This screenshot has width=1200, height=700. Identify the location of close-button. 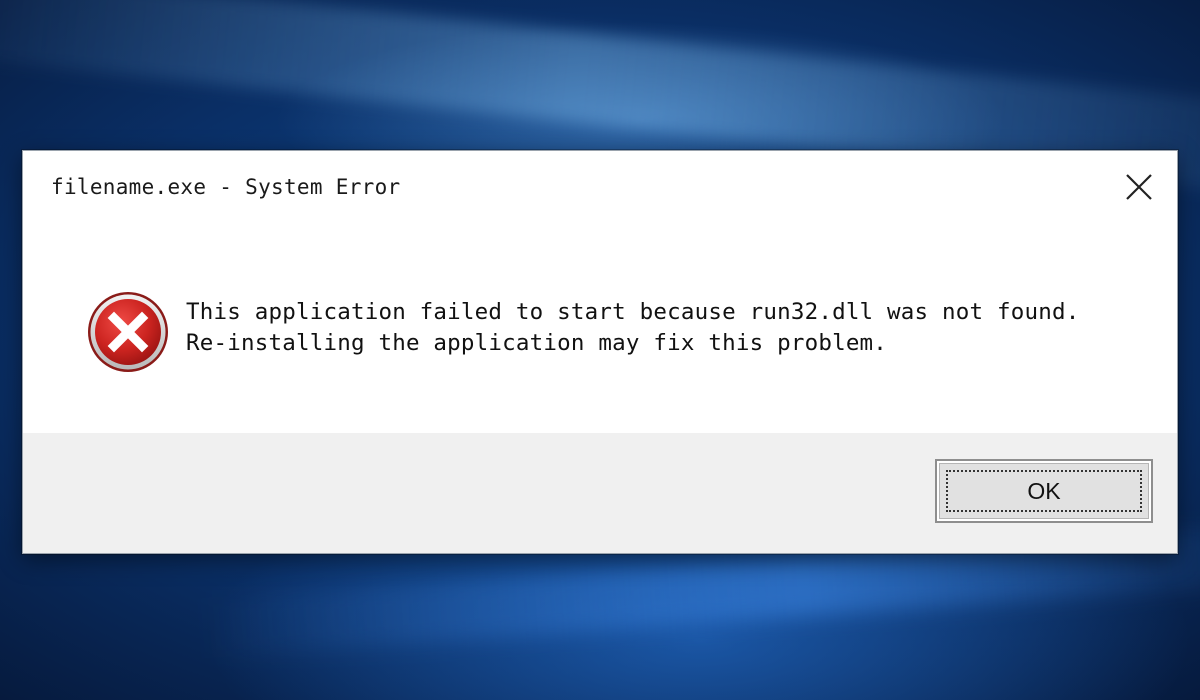
(1139, 187).